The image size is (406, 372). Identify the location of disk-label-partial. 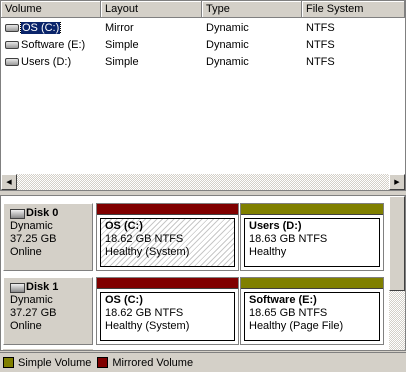
(48, 349).